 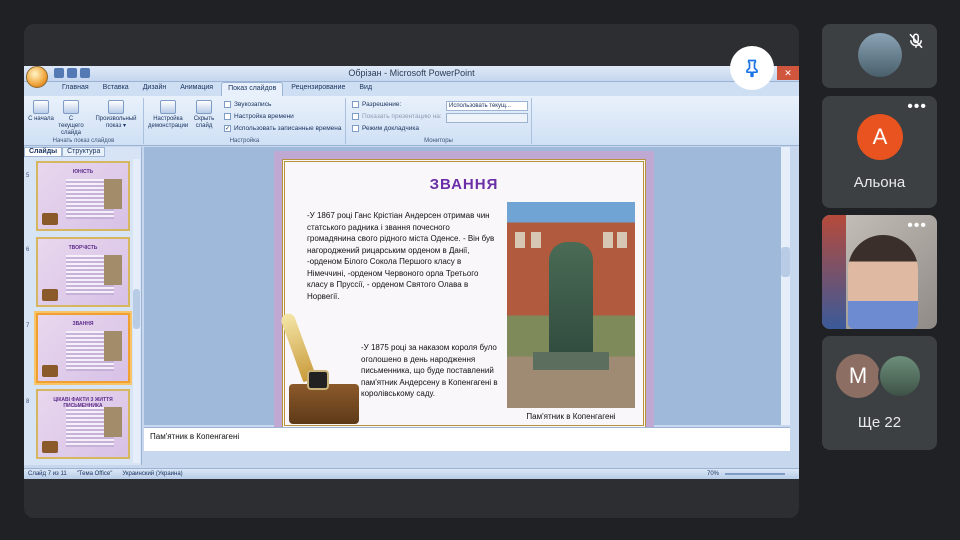 What do you see at coordinates (227, 116) in the screenshot?
I see `clock-icon` at bounding box center [227, 116].